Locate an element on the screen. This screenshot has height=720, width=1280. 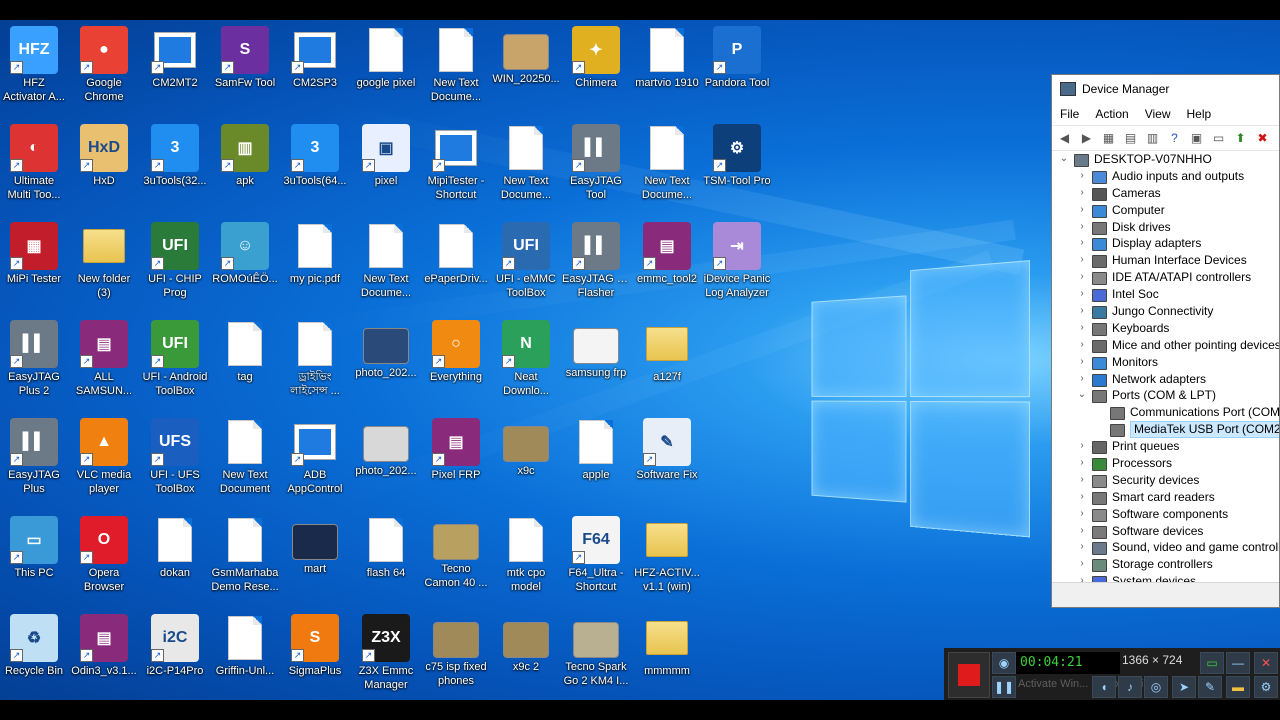
desktop-icon: S ↗ SigmaPlus is located at coordinates (315, 656).